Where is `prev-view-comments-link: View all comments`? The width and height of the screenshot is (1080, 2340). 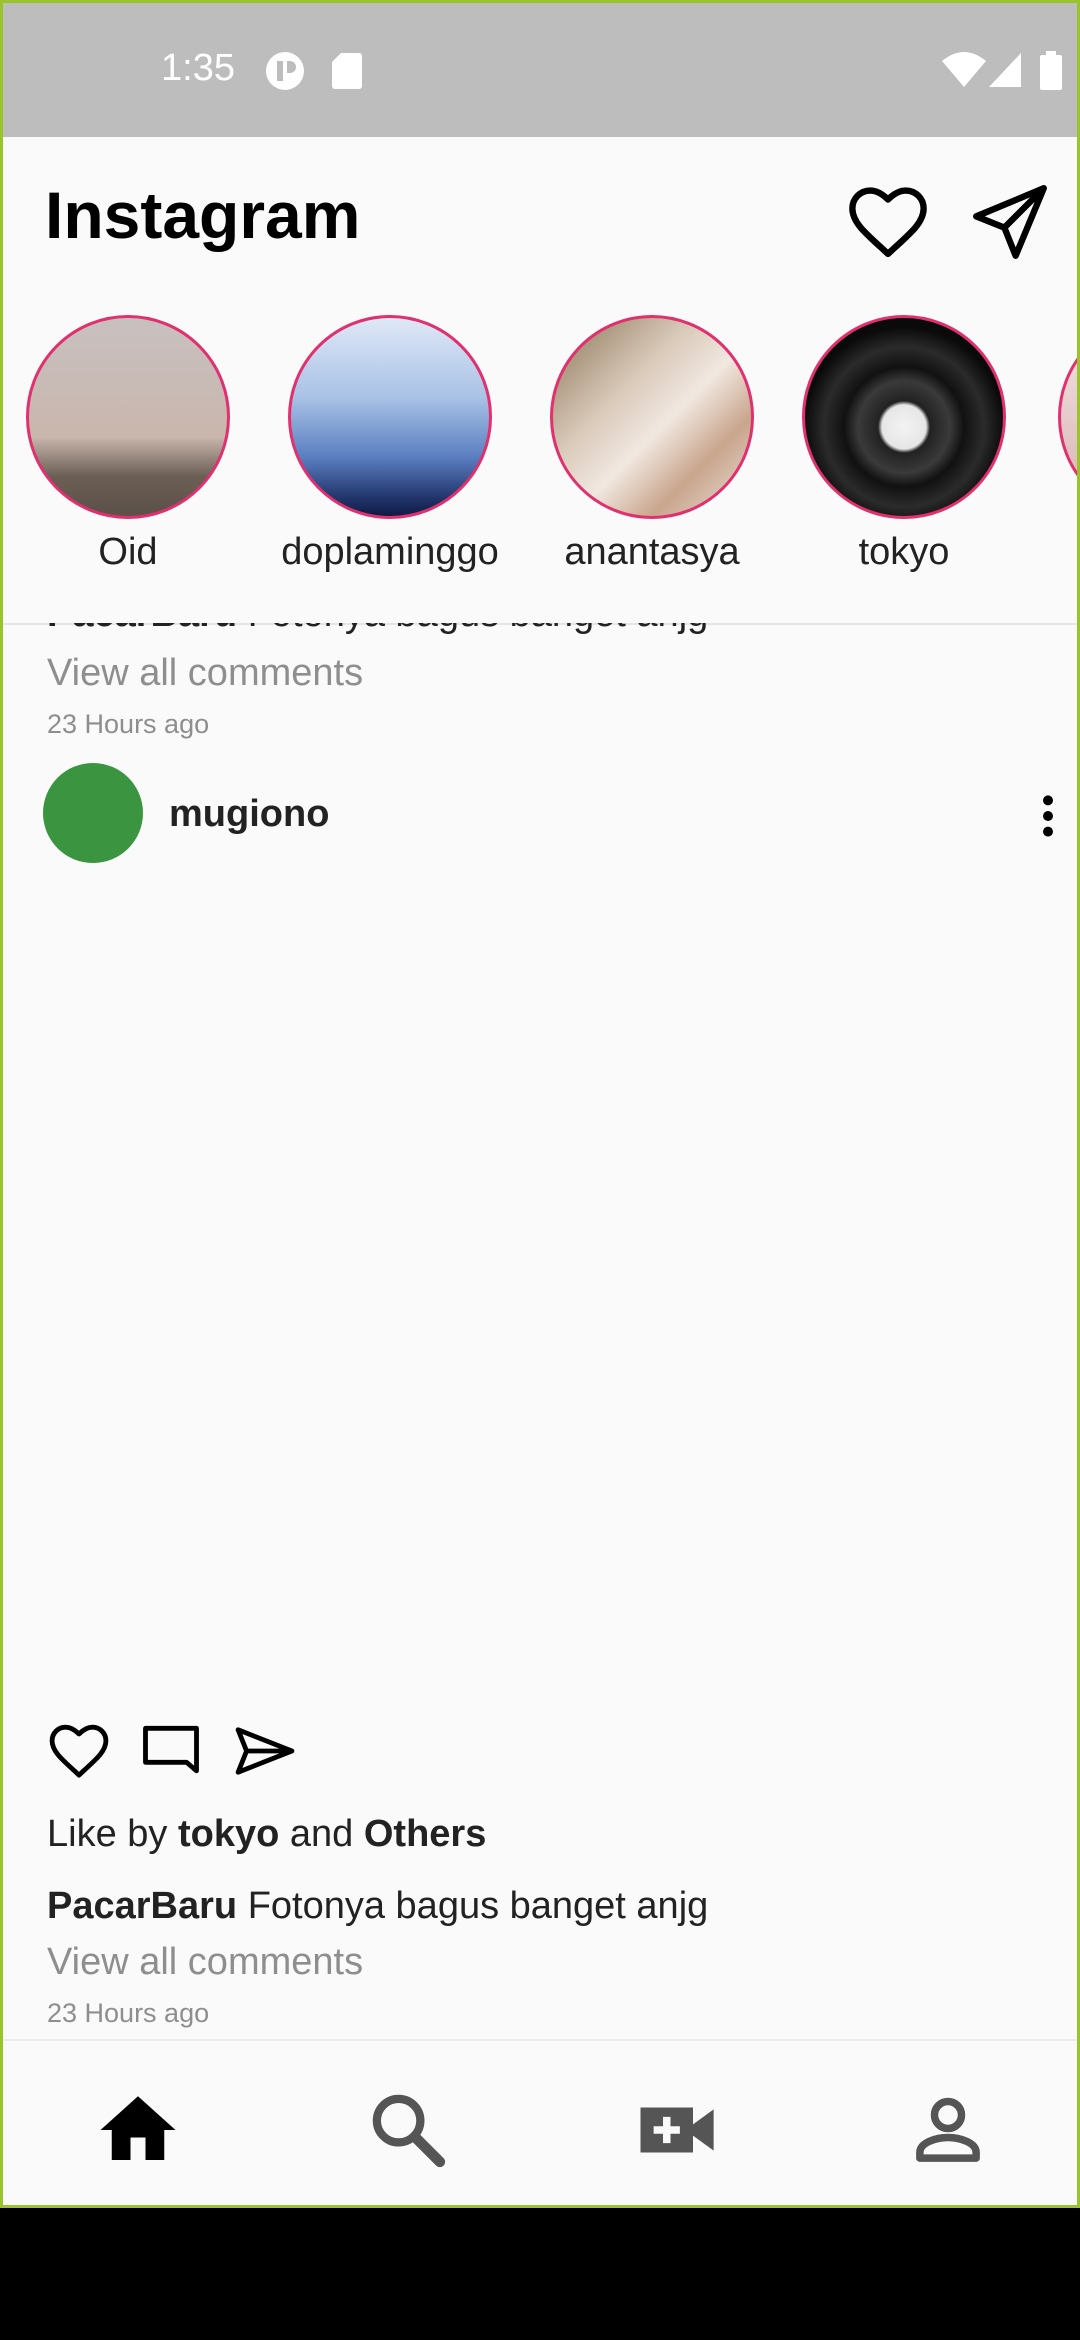
prev-view-comments-link: View all comments is located at coordinates (205, 673).